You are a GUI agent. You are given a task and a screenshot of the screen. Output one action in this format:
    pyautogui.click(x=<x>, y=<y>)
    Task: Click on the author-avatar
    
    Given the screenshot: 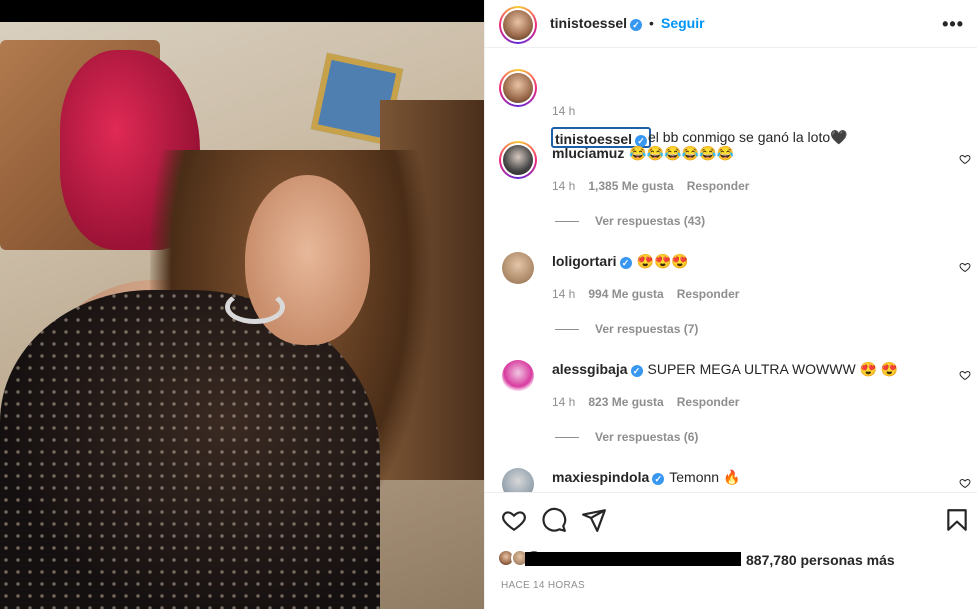 What is the action you would take?
    pyautogui.click(x=518, y=25)
    